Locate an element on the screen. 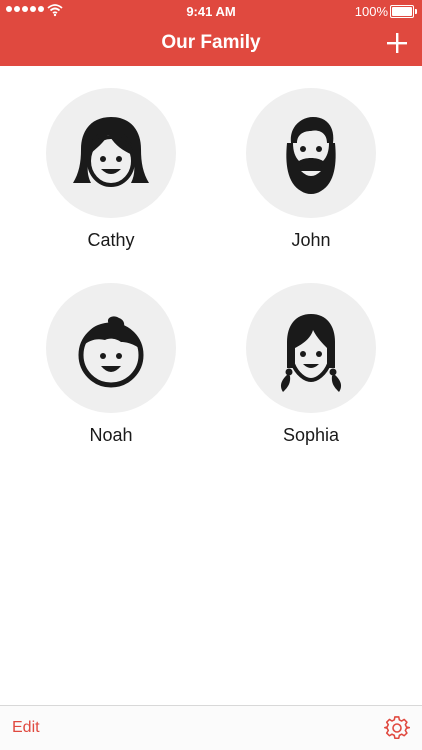 The width and height of the screenshot is (422, 750). girl-pigtails-avatar-icon is located at coordinates (311, 353).